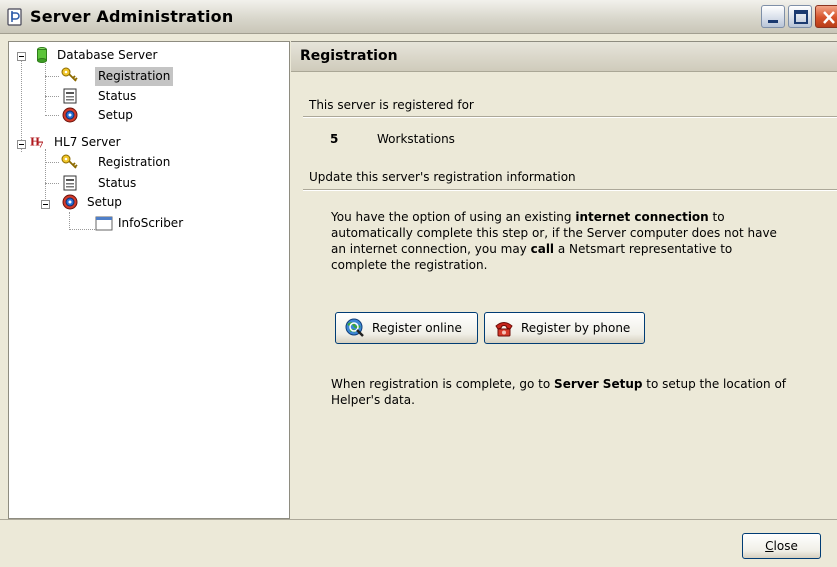 Image resolution: width=837 pixels, height=567 pixels. I want to click on tree-item-registration: Registration, so click(134, 76).